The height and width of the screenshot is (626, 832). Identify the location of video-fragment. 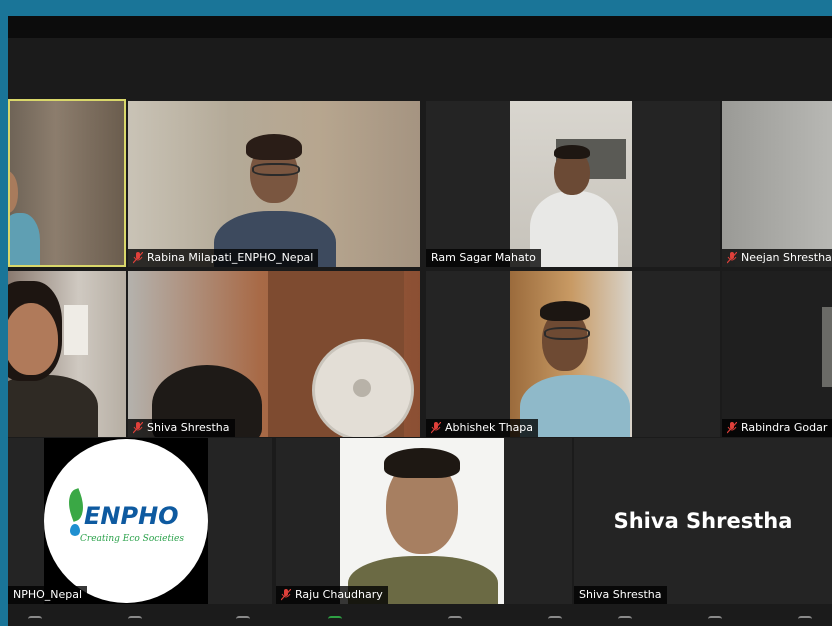
(827, 347).